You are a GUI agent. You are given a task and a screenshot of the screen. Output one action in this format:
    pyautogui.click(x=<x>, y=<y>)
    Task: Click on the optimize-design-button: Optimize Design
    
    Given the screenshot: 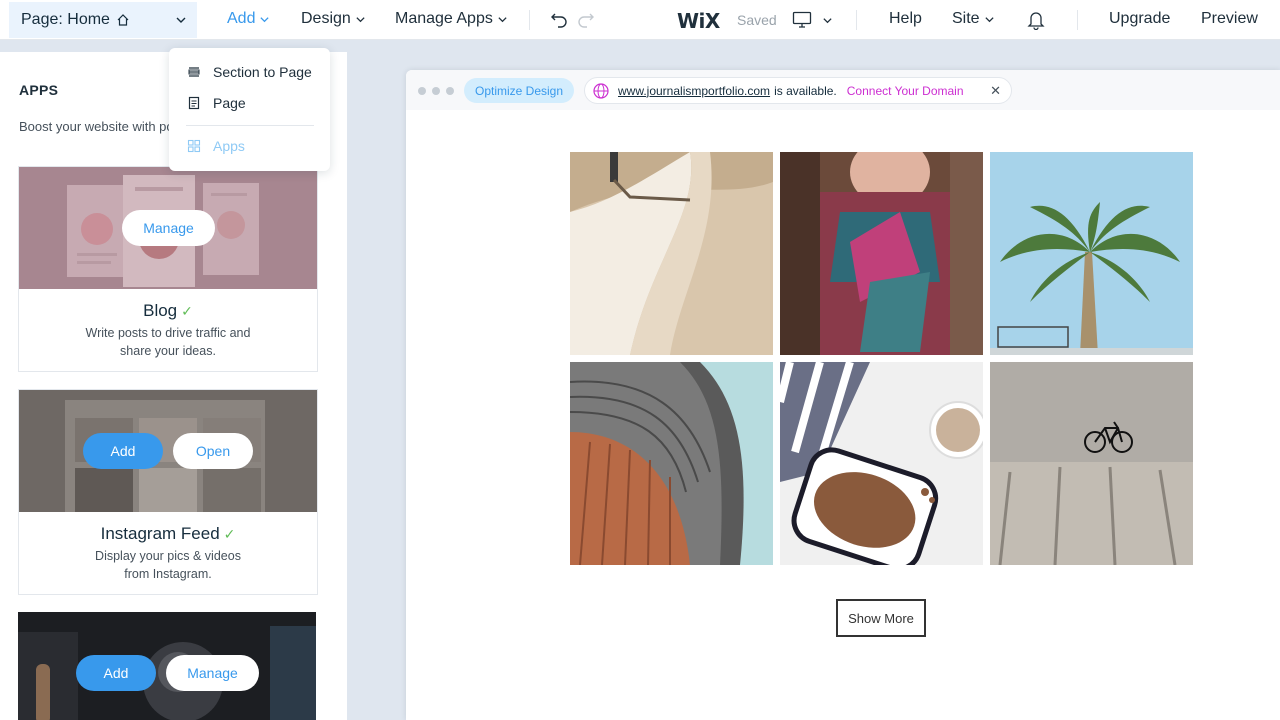 What is the action you would take?
    pyautogui.click(x=519, y=90)
    